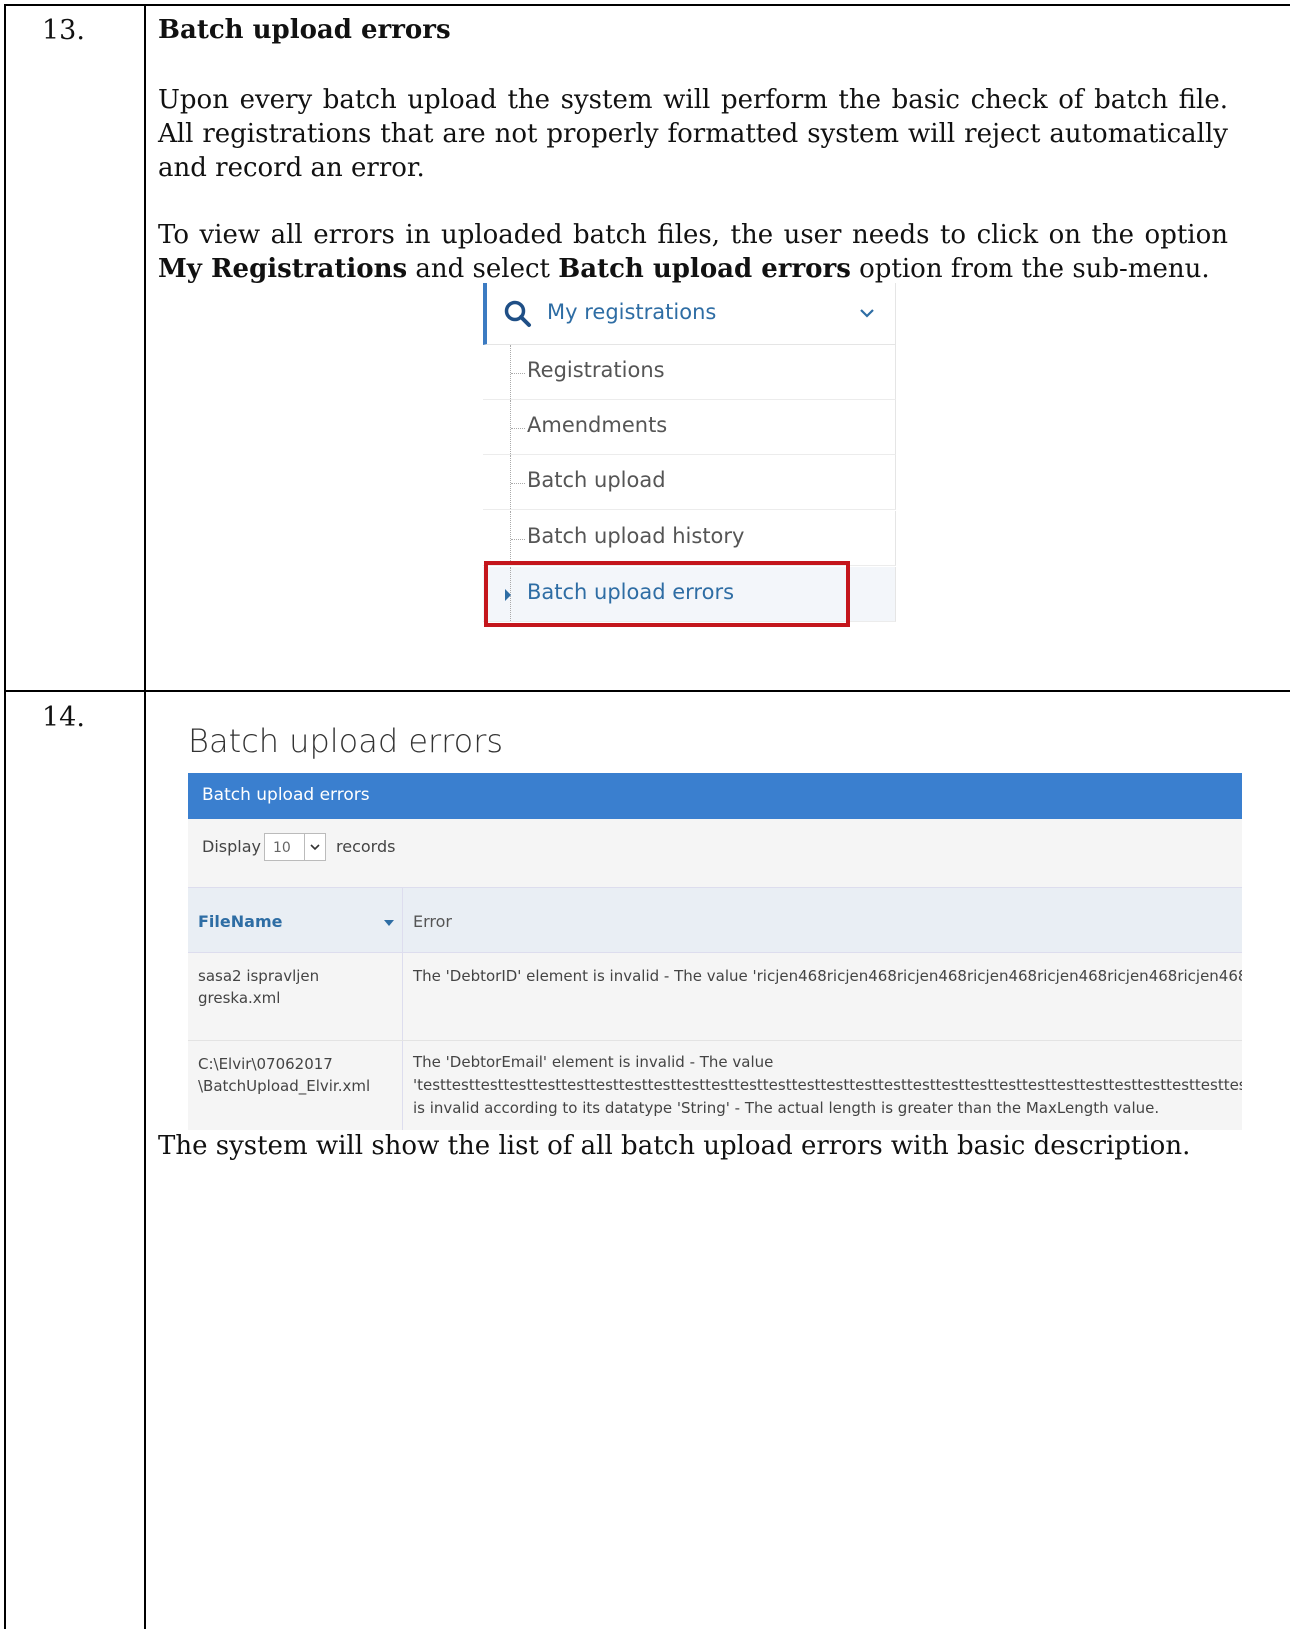 The width and height of the screenshot is (1290, 1629). I want to click on display-label: Display, so click(231, 846).